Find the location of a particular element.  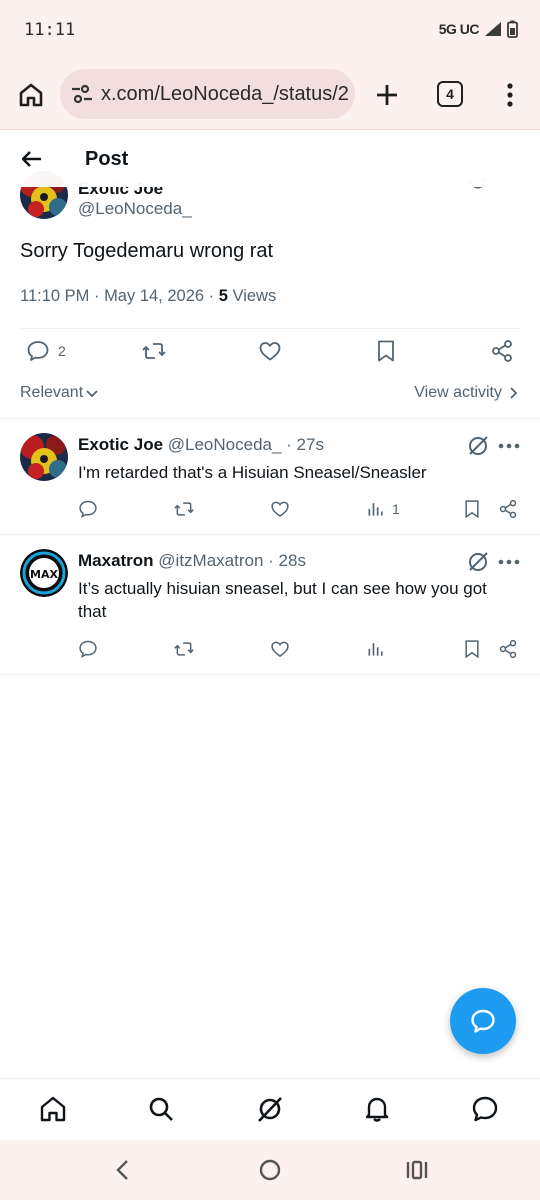

avatar: MAX is located at coordinates (44, 573).